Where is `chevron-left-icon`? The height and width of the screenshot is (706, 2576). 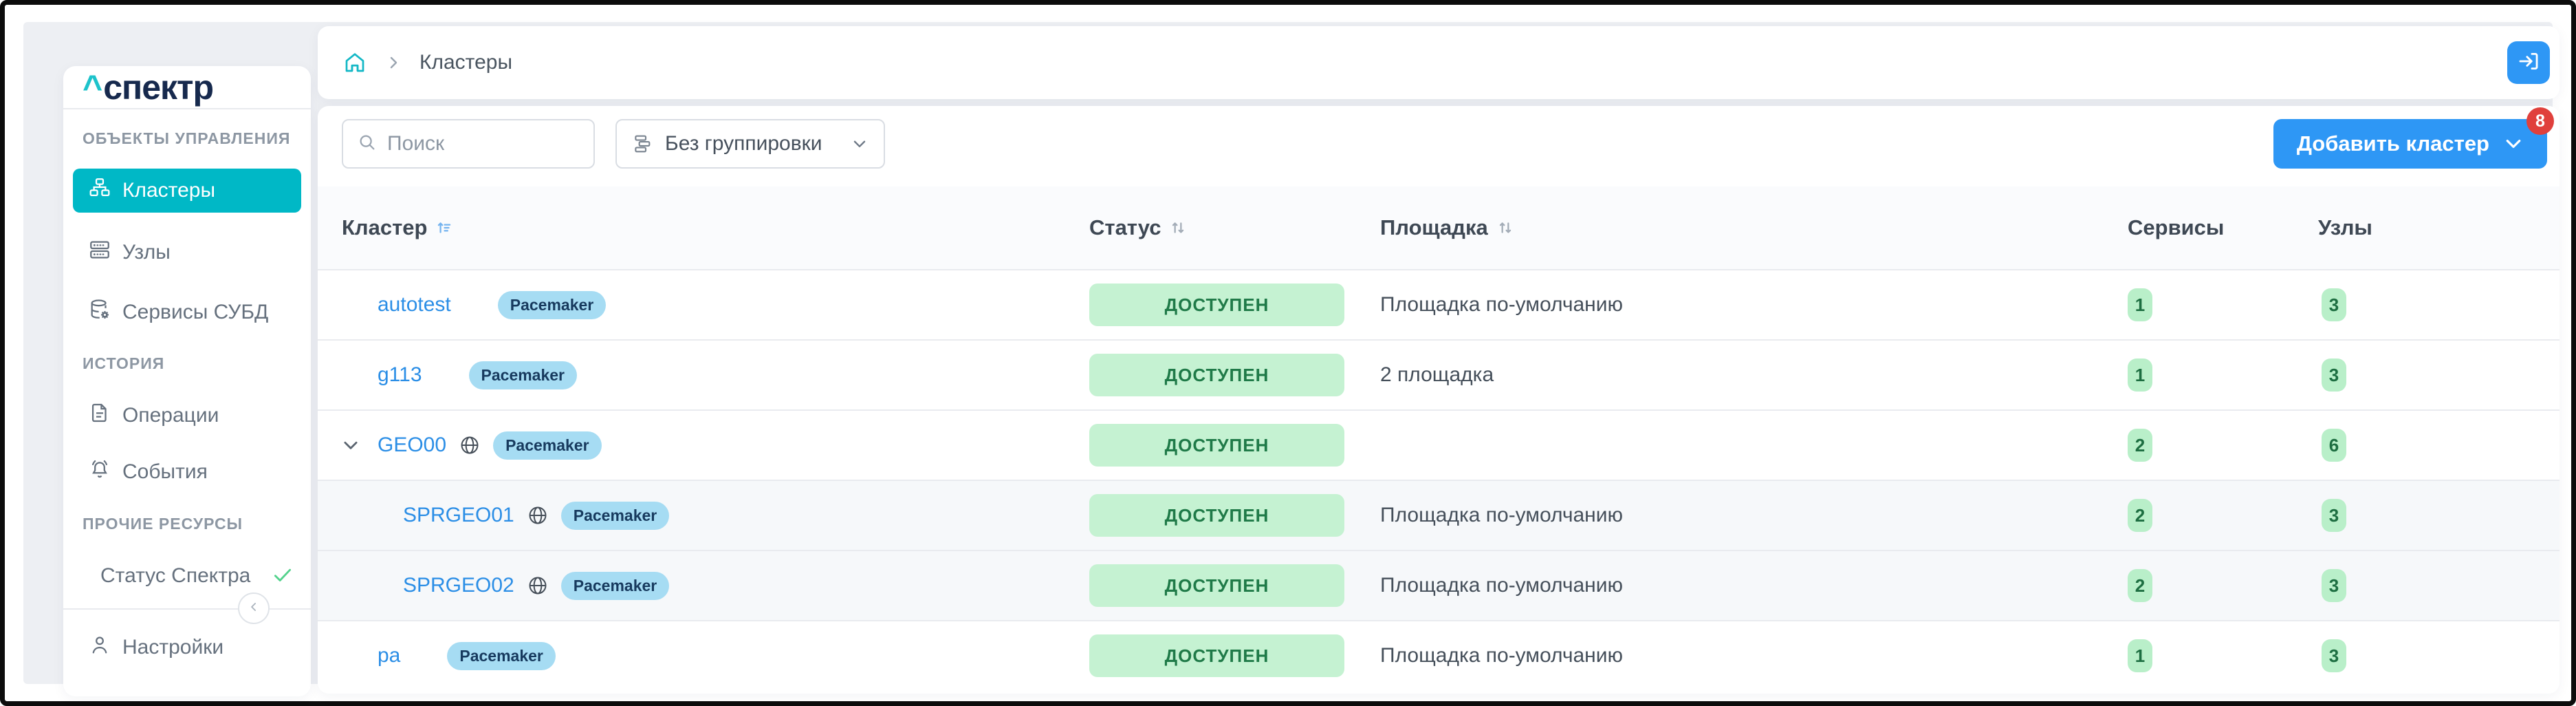 chevron-left-icon is located at coordinates (254, 608).